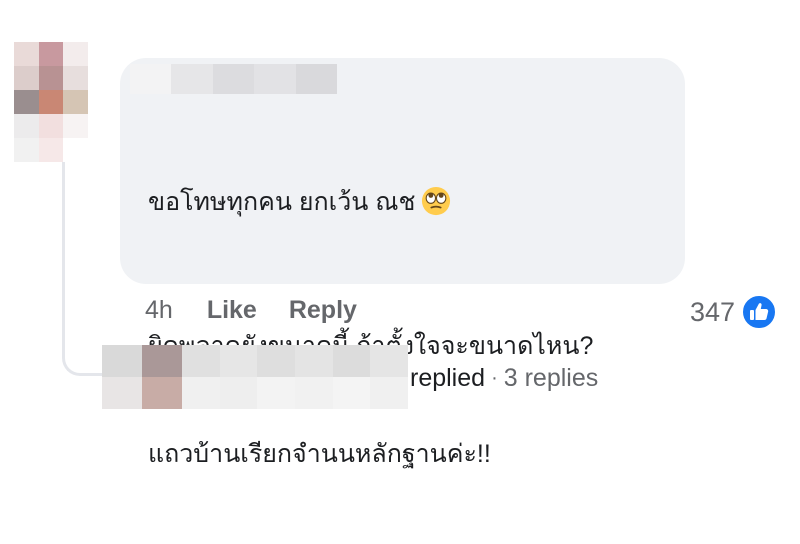 The image size is (800, 544). Describe the element at coordinates (448, 378) in the screenshot. I see `replied-label: replied` at that location.